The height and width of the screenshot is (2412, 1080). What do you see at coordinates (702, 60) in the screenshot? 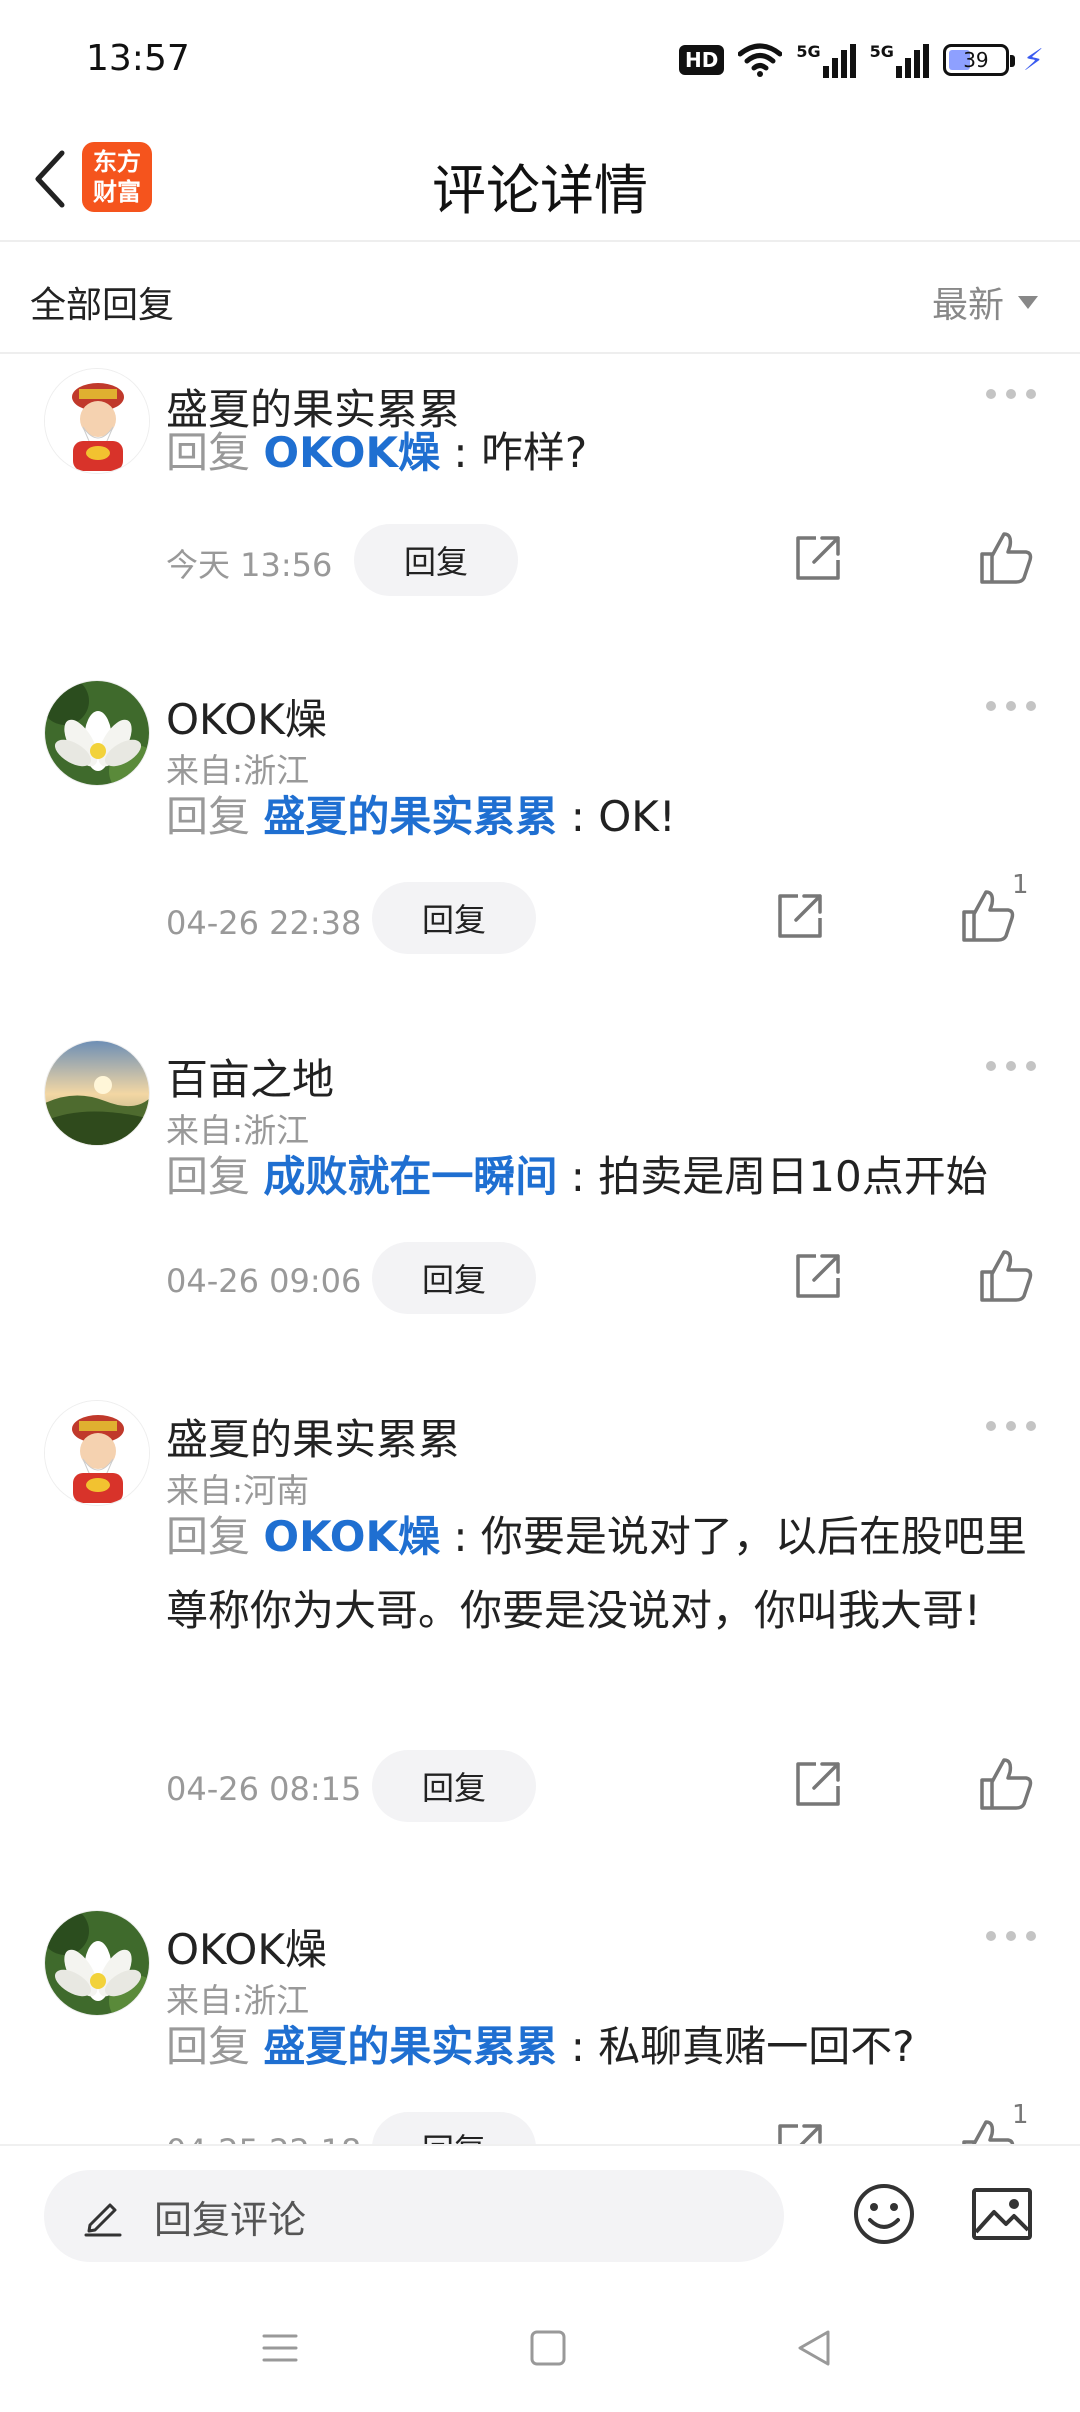
I see `hd-icon: HD` at bounding box center [702, 60].